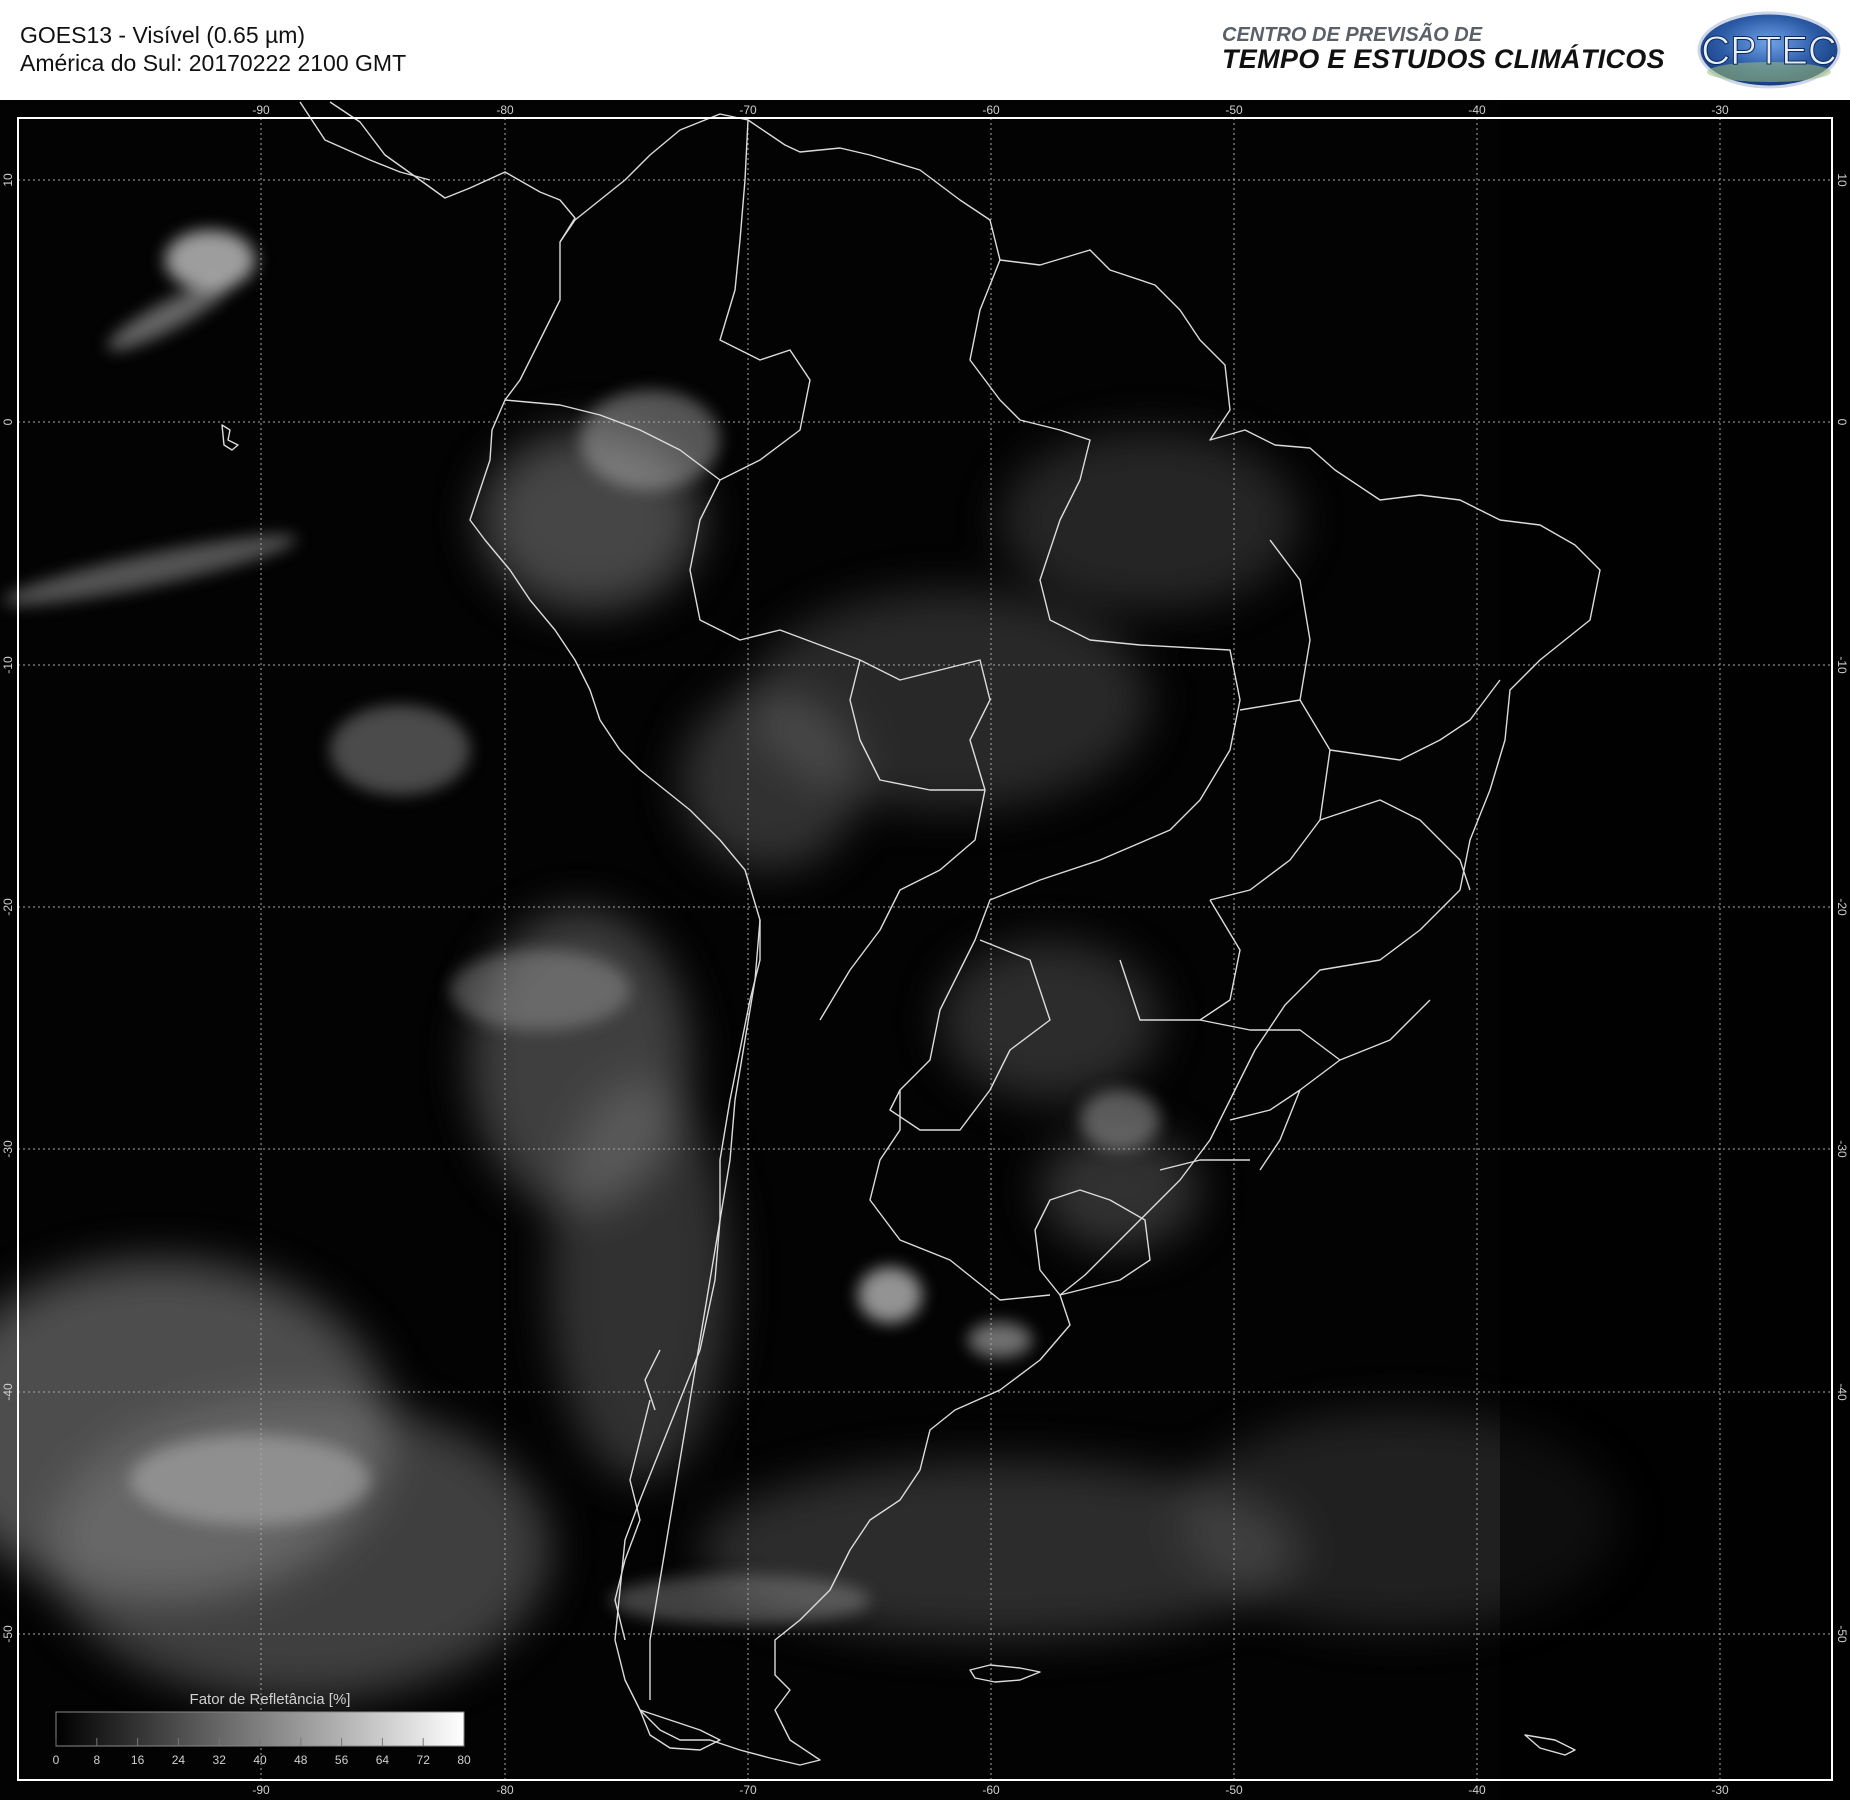 This screenshot has width=1850, height=1800. What do you see at coordinates (464, 1760) in the screenshot?
I see `colorbar-tick-label: 80` at bounding box center [464, 1760].